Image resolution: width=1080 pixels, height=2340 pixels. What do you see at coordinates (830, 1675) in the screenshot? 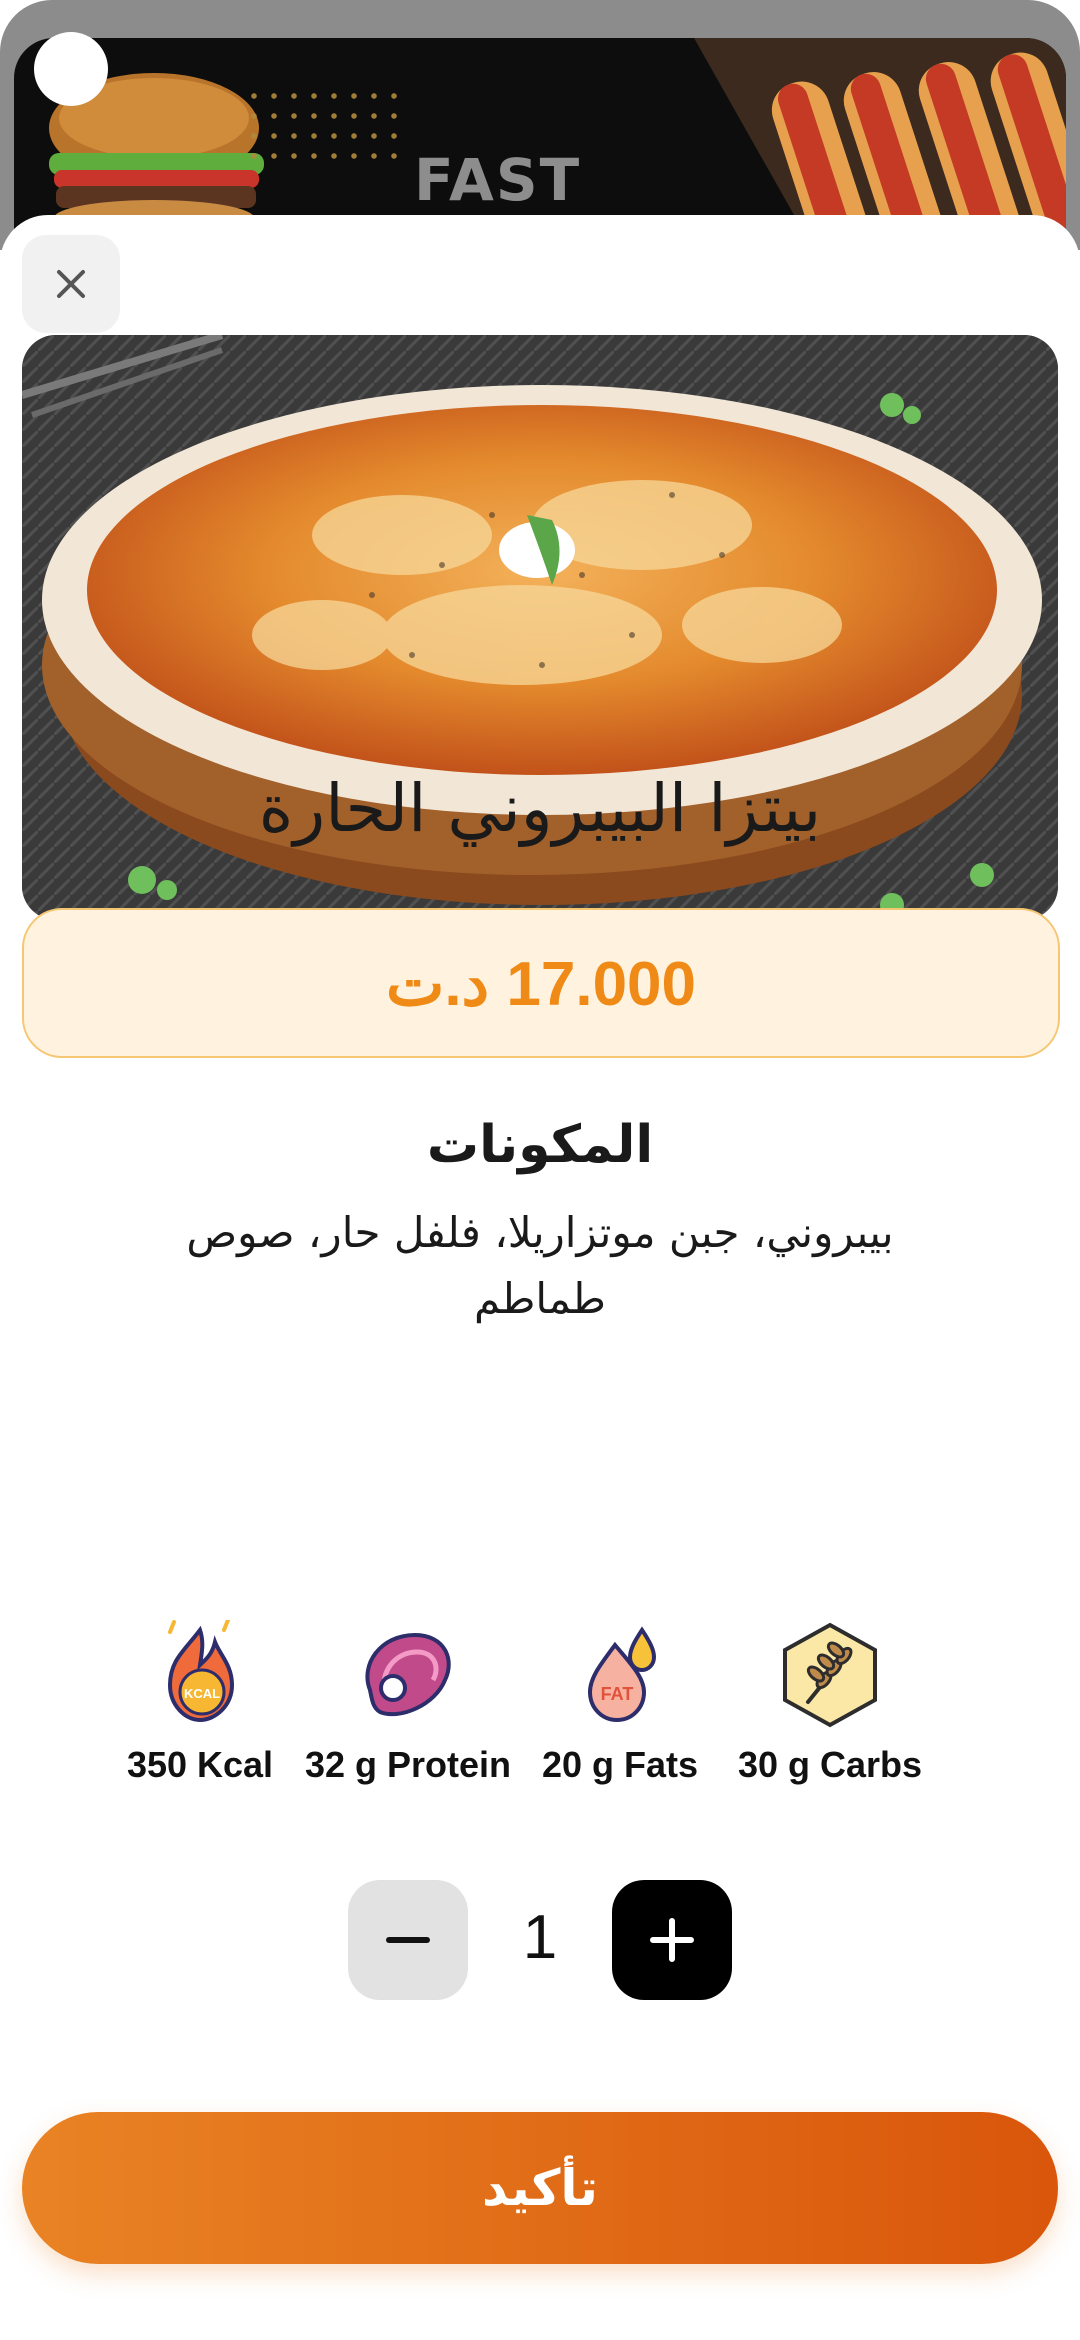
I see `carbs-wheat-icon` at bounding box center [830, 1675].